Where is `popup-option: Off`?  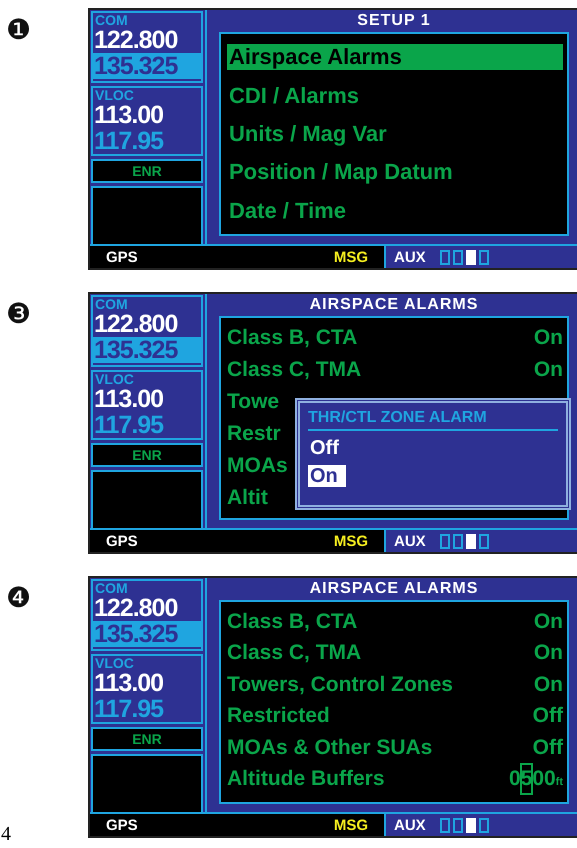 popup-option: Off is located at coordinates (327, 448).